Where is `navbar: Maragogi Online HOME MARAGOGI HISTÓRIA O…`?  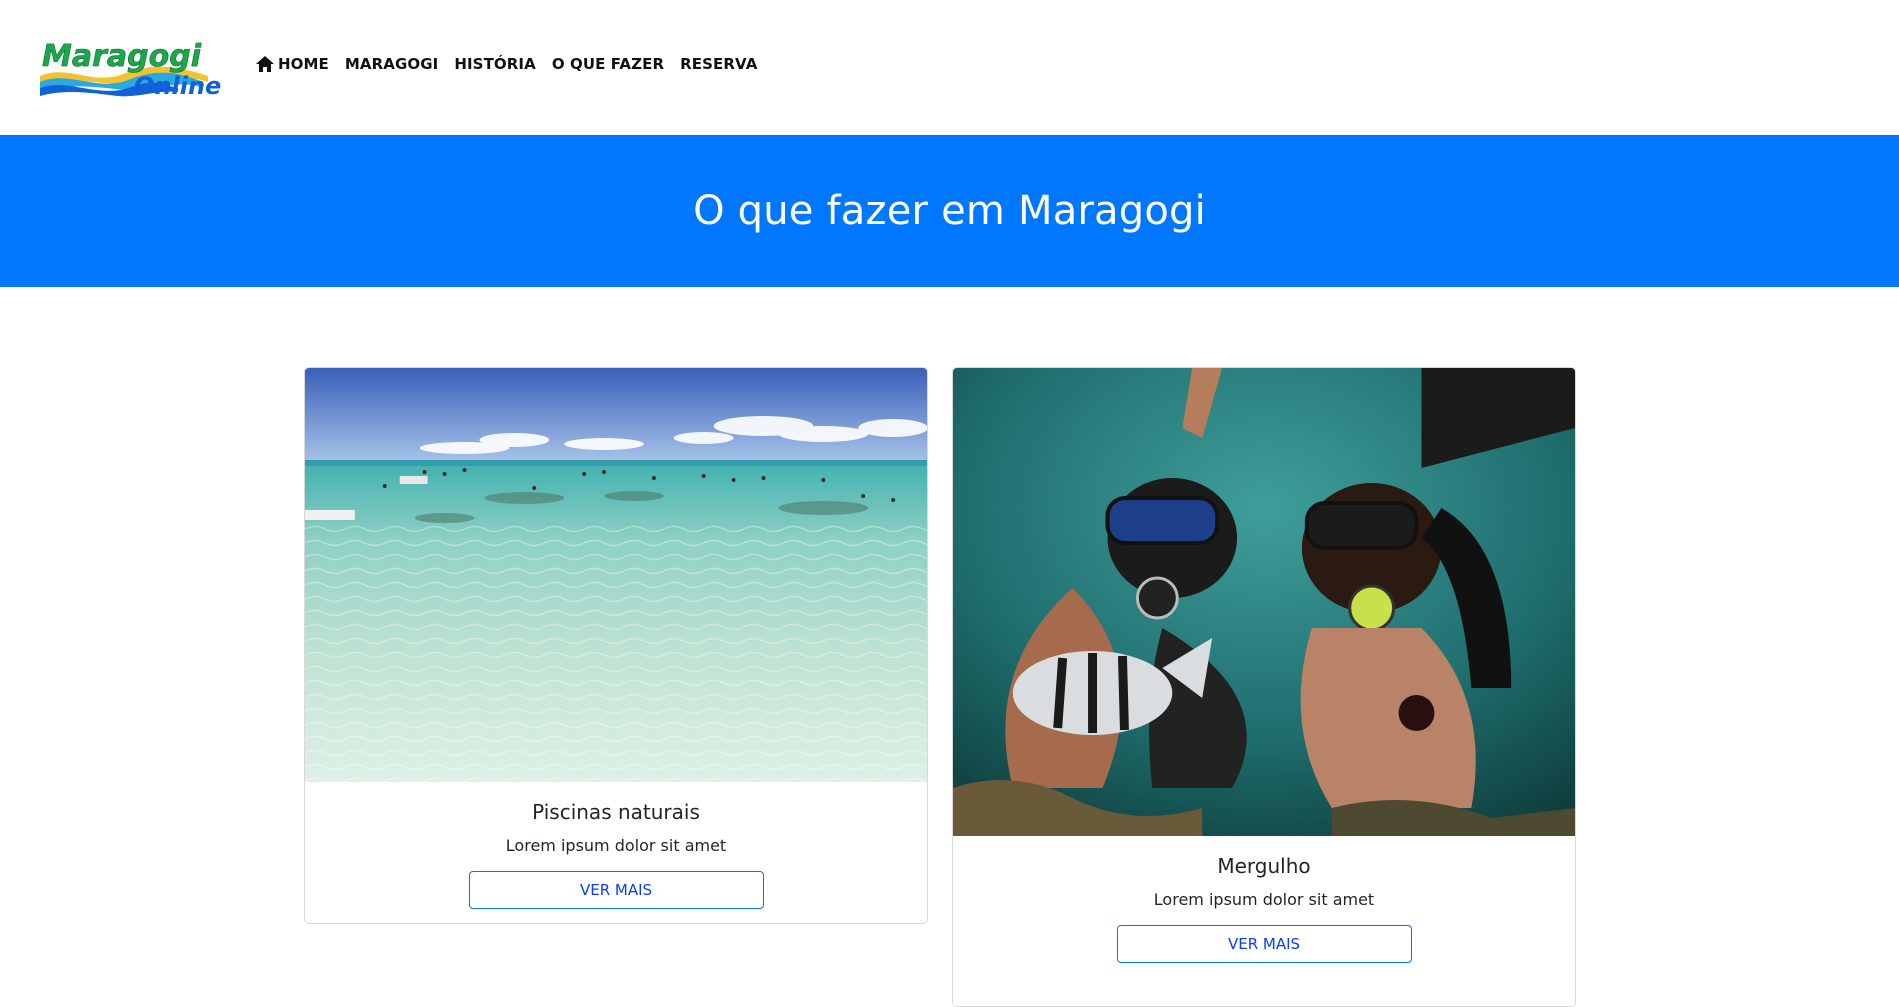
navbar: Maragogi Online HOME MARAGOGI HISTÓRIA O… is located at coordinates (949, 67).